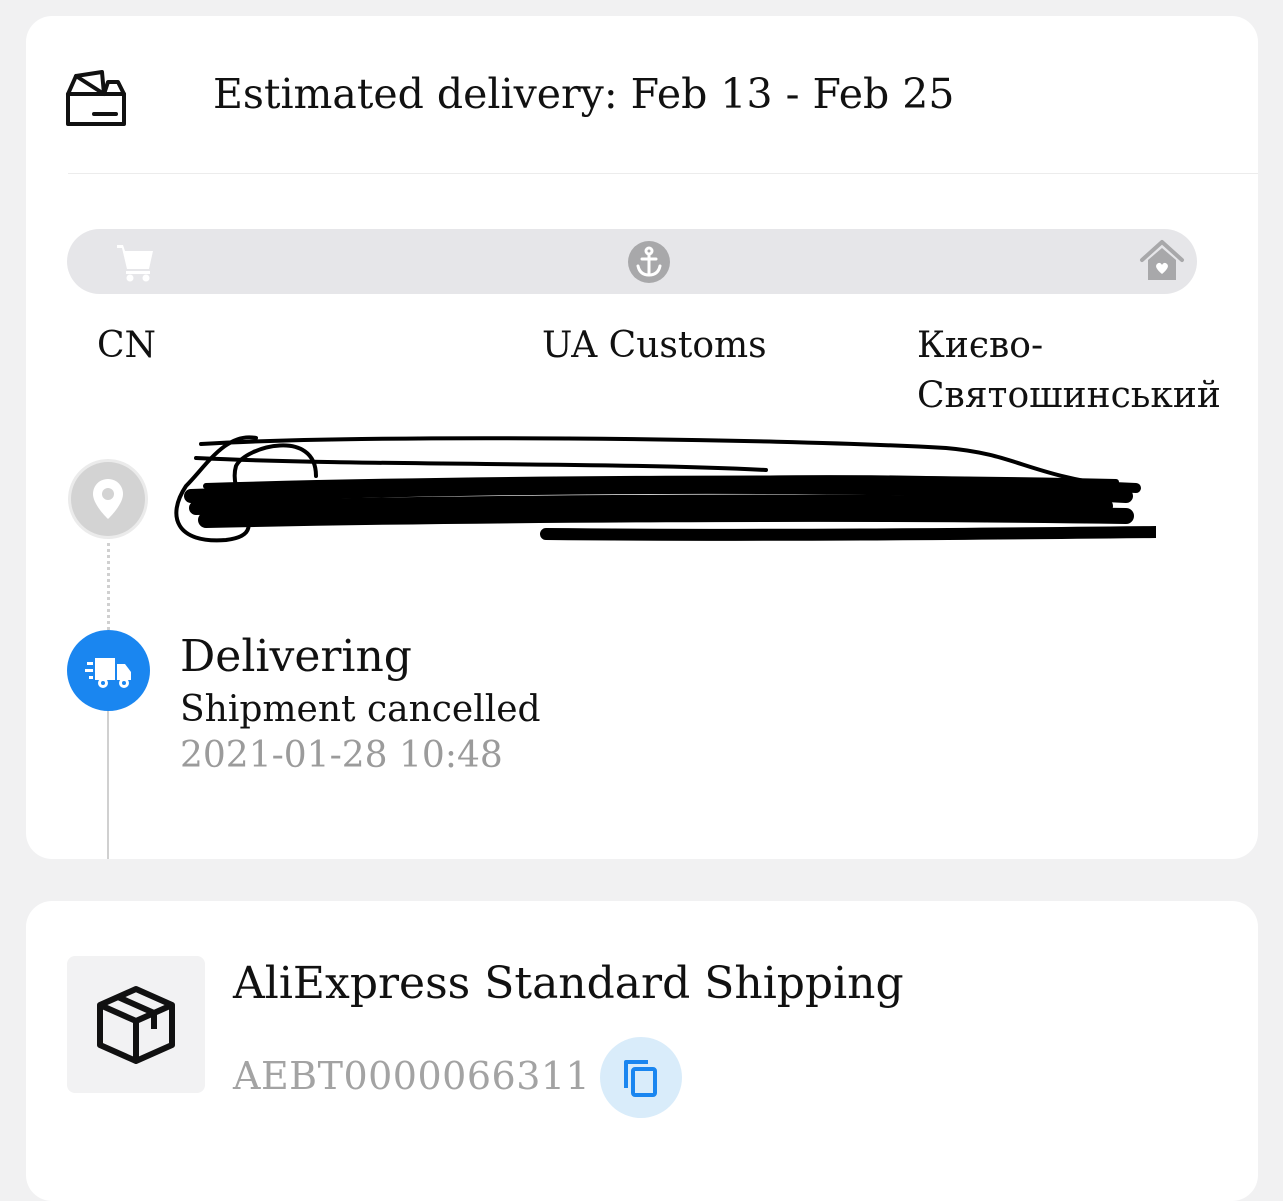 This screenshot has height=1201, width=1283. Describe the element at coordinates (568, 983) in the screenshot. I see `shipping-method-name: AliExpress Standard Shipping` at that location.